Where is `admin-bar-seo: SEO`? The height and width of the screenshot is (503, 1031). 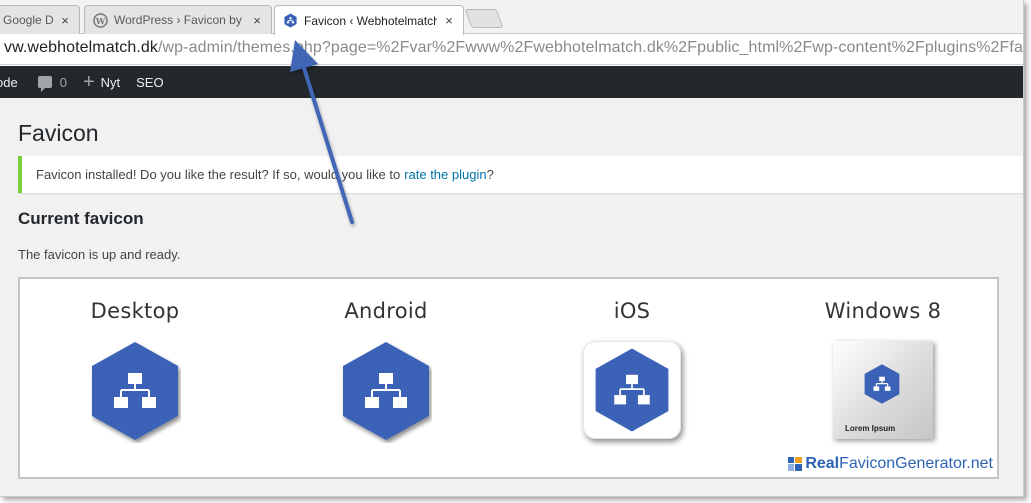
admin-bar-seo: SEO is located at coordinates (149, 82).